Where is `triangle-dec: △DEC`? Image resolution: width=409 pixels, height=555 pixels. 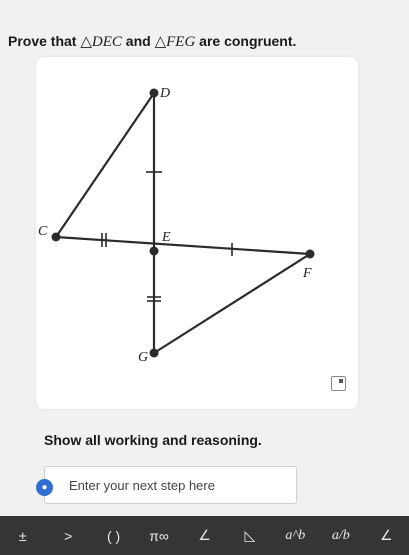 triangle-dec: △DEC is located at coordinates (101, 42).